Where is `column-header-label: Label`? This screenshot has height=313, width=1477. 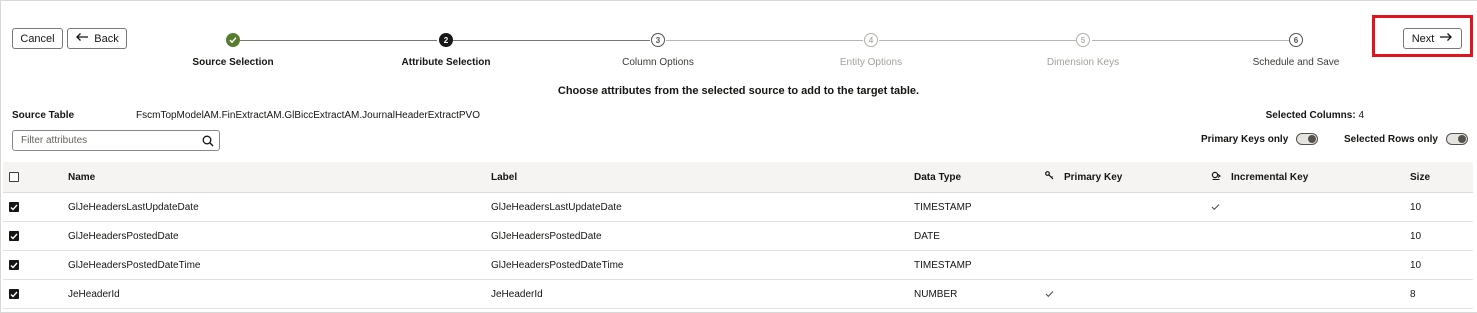 column-header-label: Label is located at coordinates (504, 177).